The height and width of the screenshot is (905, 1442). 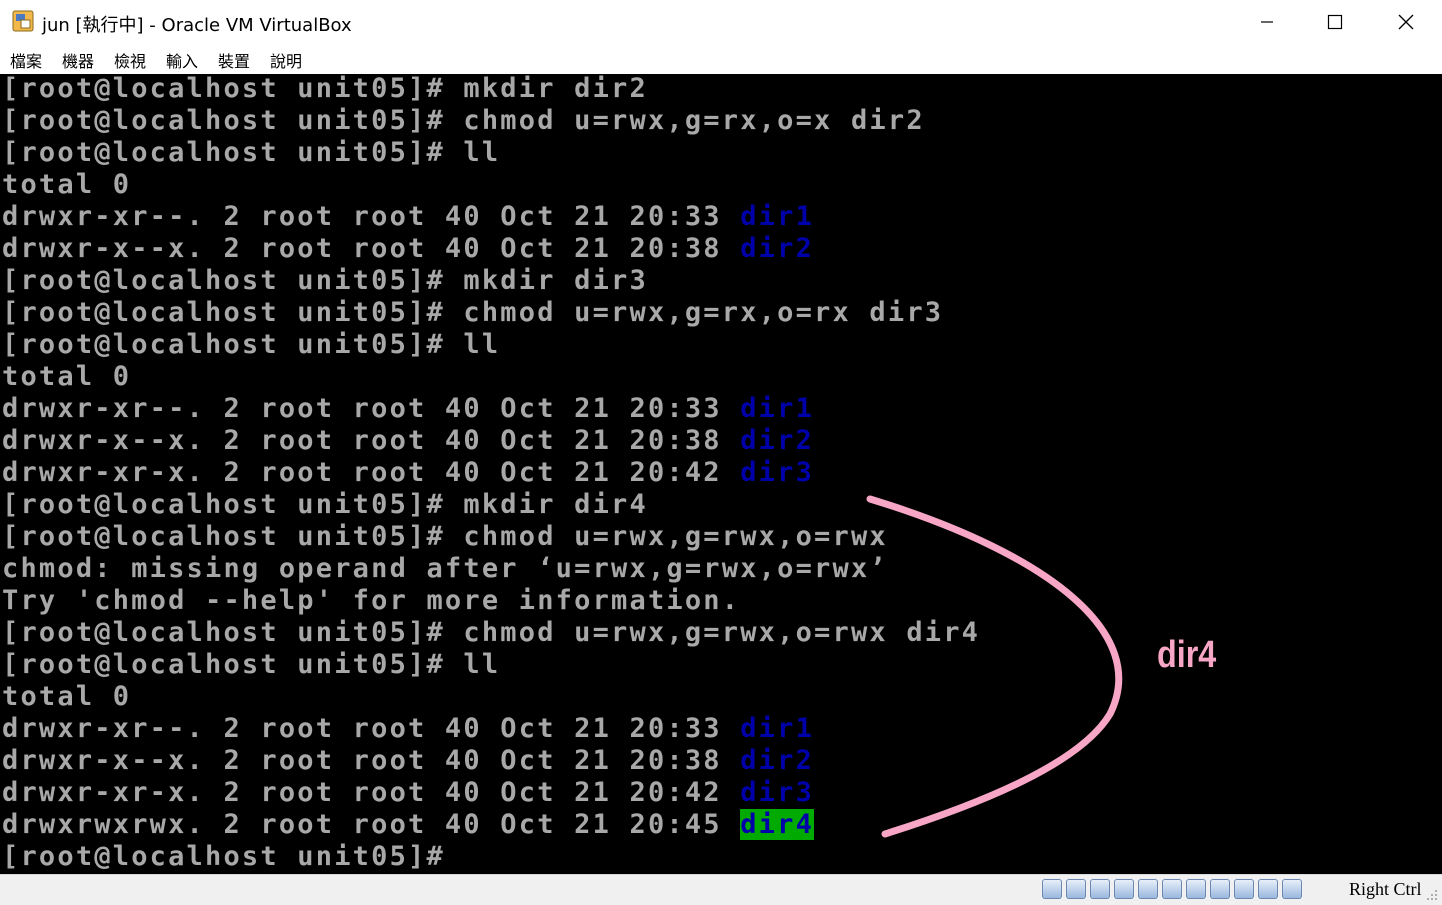 What do you see at coordinates (130, 60) in the screenshot?
I see `menu-view: 檢視` at bounding box center [130, 60].